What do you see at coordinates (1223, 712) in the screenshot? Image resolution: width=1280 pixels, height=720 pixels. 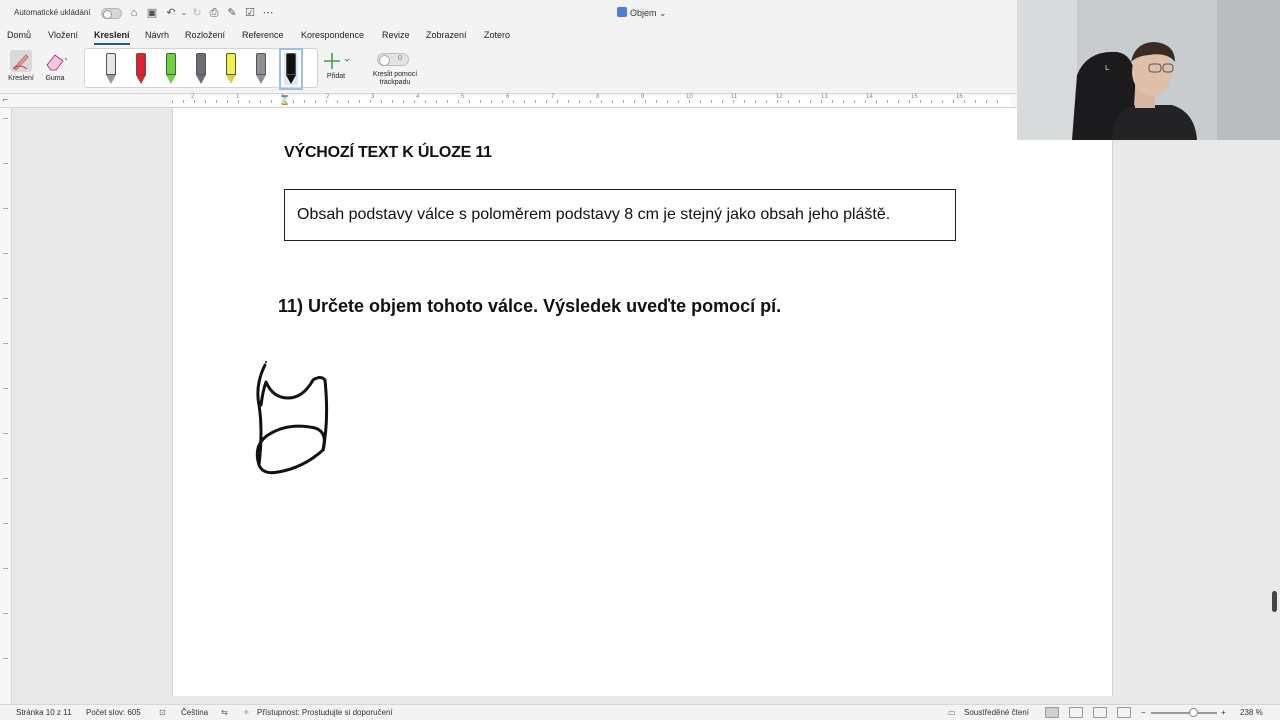 I see `zoom-in-button: +` at bounding box center [1223, 712].